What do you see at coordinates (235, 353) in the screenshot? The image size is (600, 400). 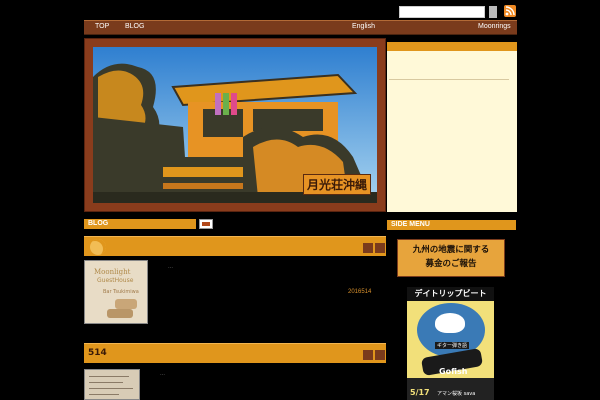 I see `post-title-bar: 514` at bounding box center [235, 353].